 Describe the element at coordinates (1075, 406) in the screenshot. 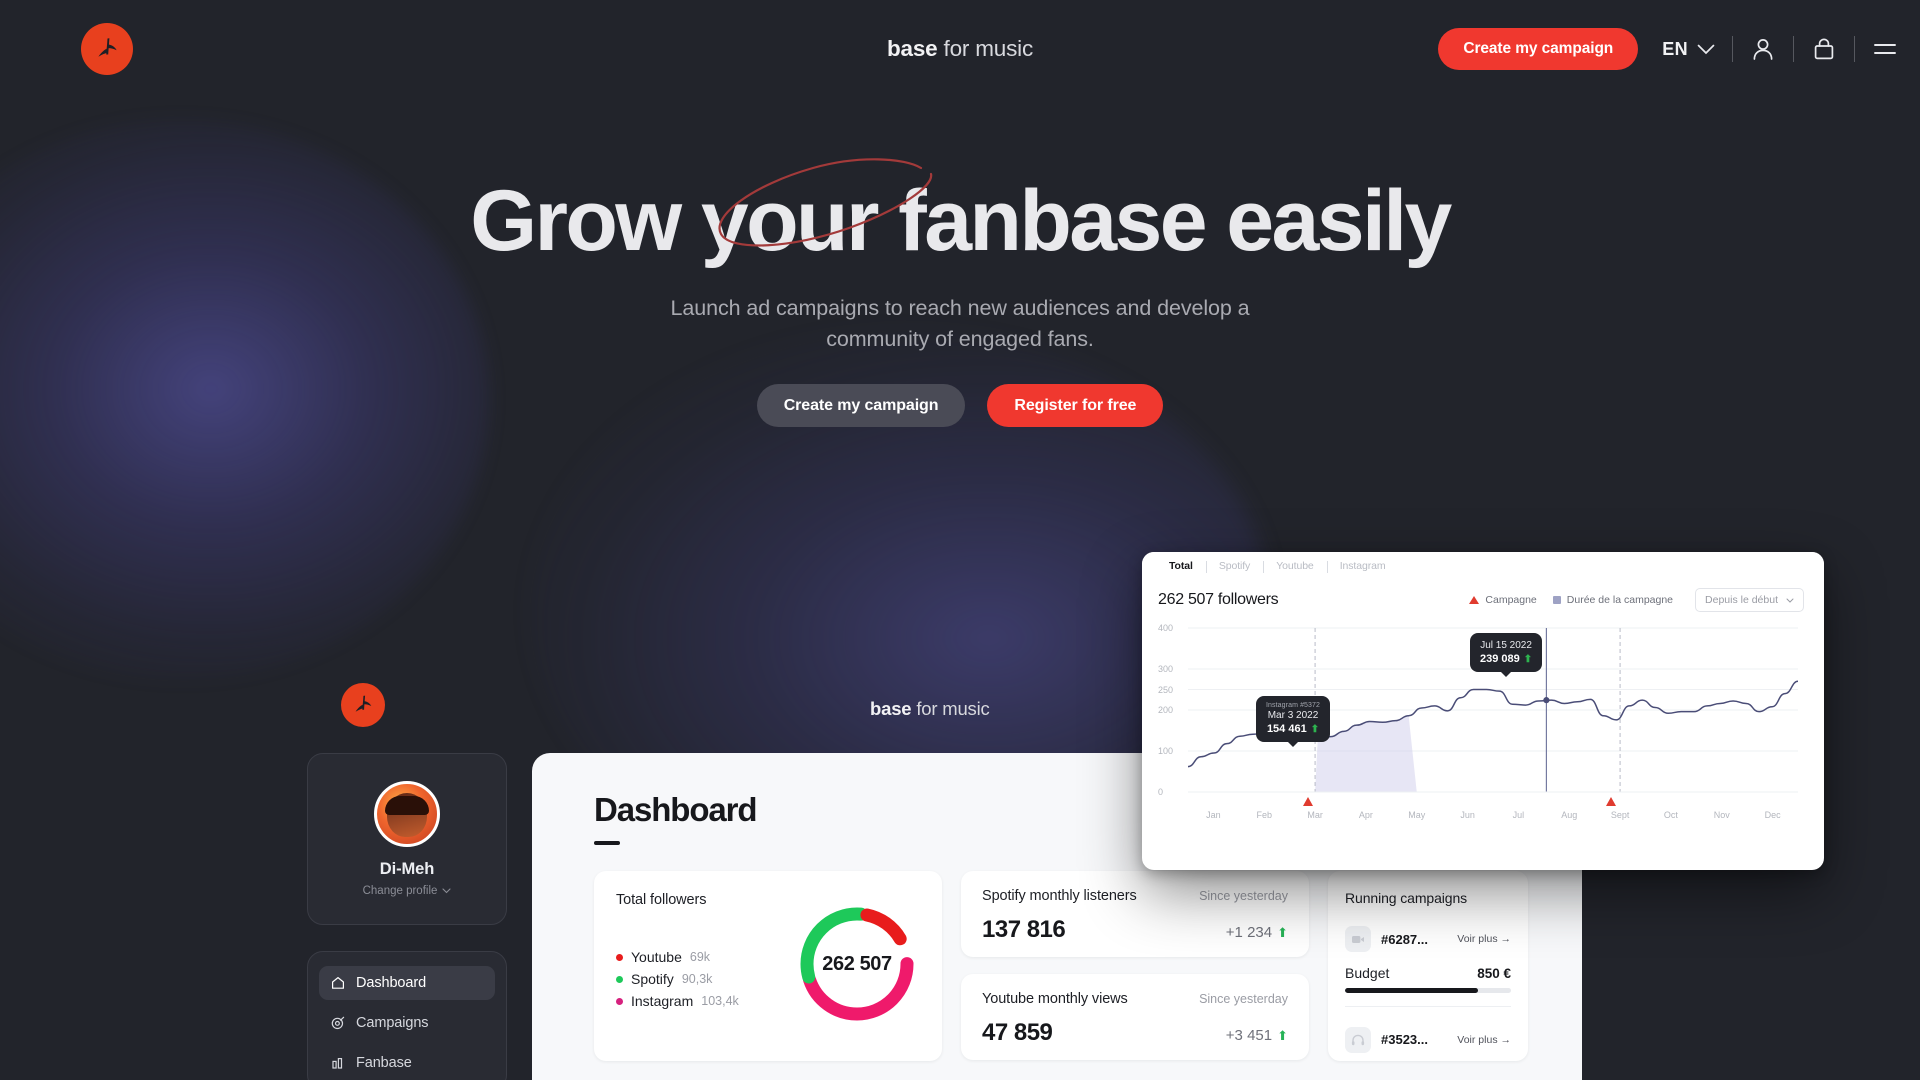

I see `register-for-free-button: Register for free` at that location.